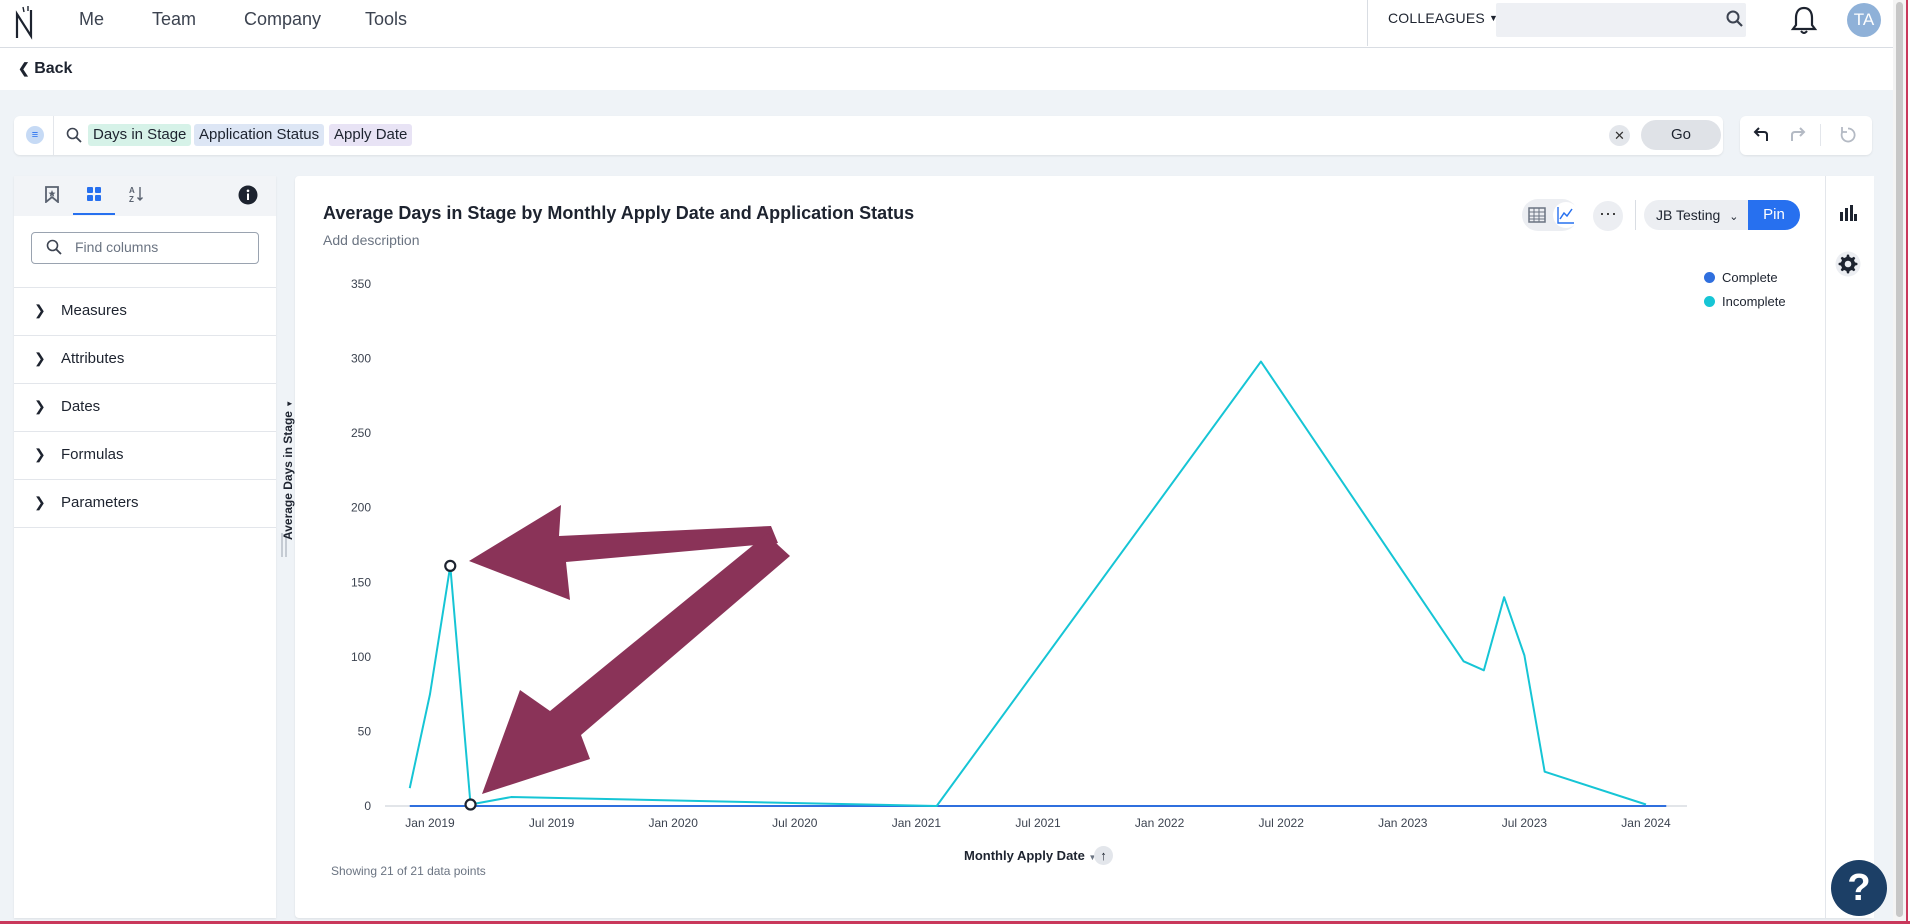 The image size is (1910, 924). What do you see at coordinates (1907, 462) in the screenshot?
I see `window-border` at bounding box center [1907, 462].